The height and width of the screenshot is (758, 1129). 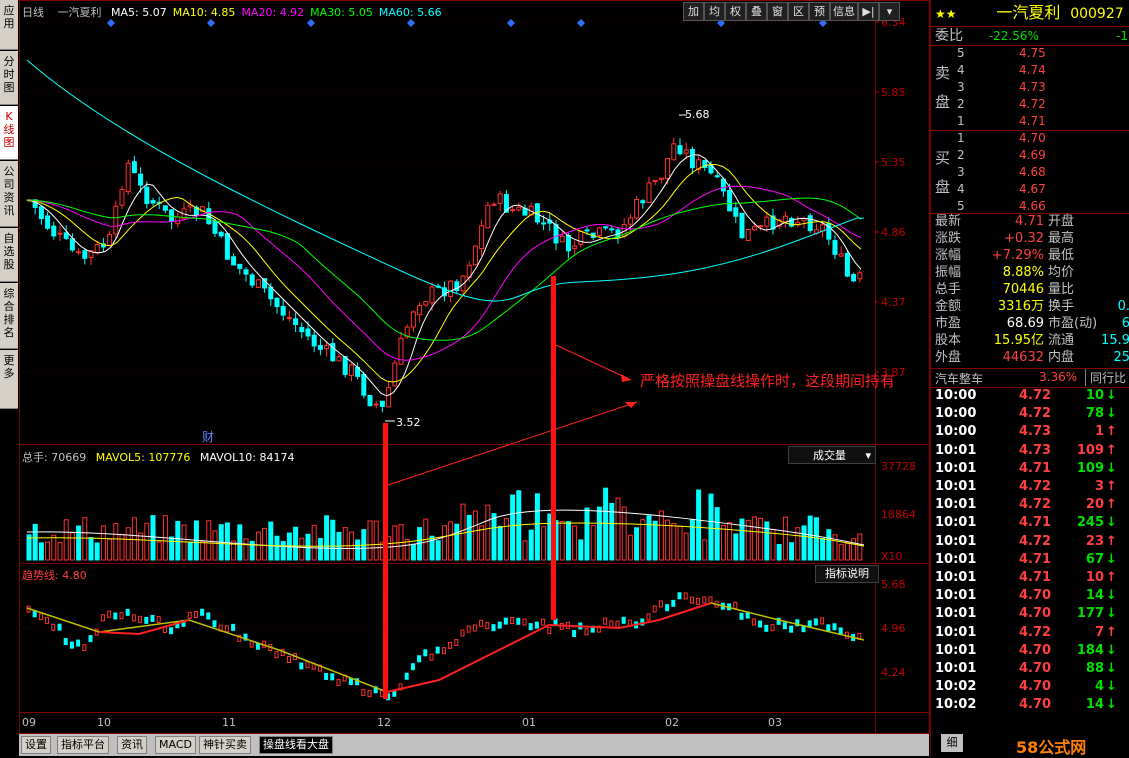 What do you see at coordinates (961, 138) in the screenshot?
I see `buy-level-index: 1` at bounding box center [961, 138].